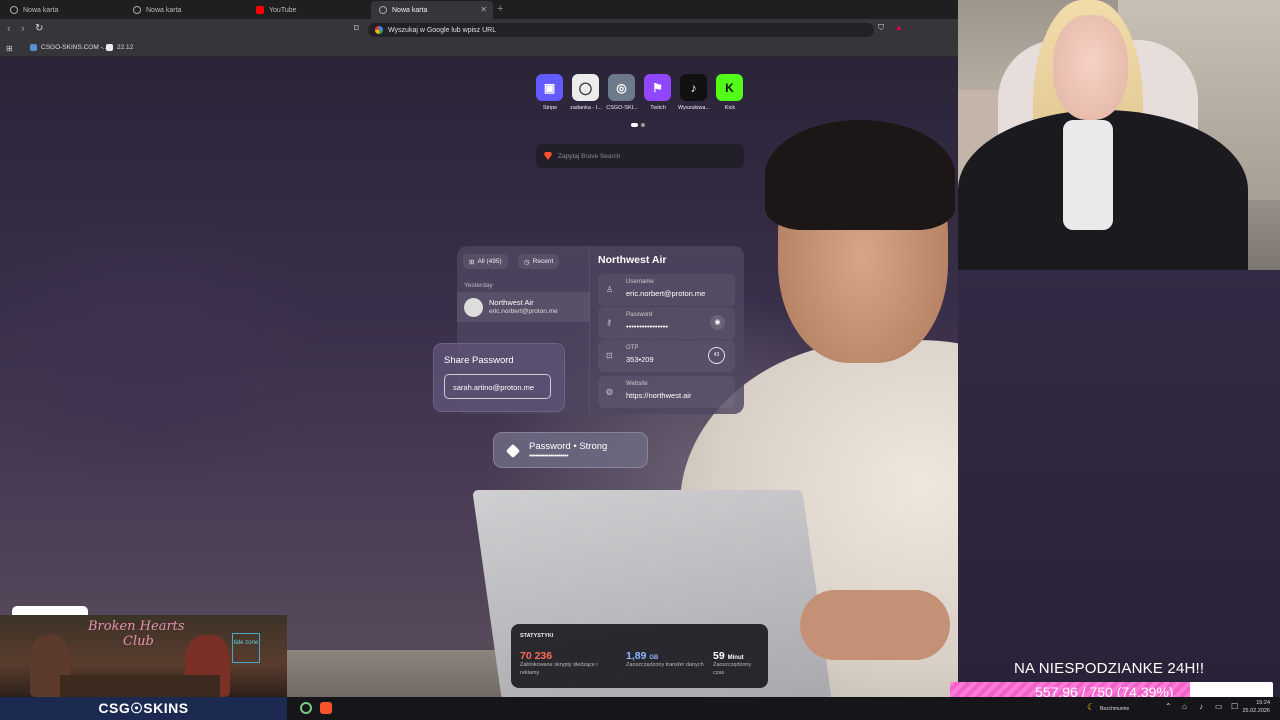 The image size is (1280, 720). I want to click on chip-all: ⊞ All (495), so click(485, 261).